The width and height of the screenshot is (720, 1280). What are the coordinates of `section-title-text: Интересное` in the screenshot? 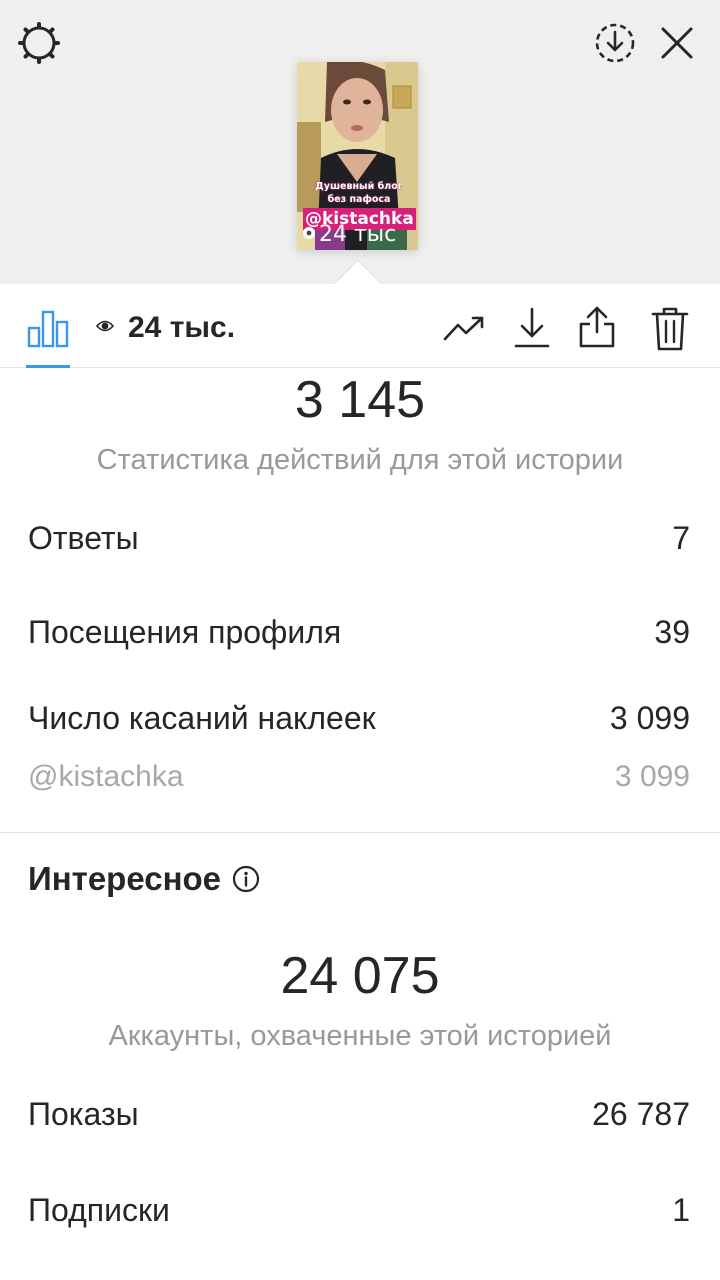 It's located at (125, 878).